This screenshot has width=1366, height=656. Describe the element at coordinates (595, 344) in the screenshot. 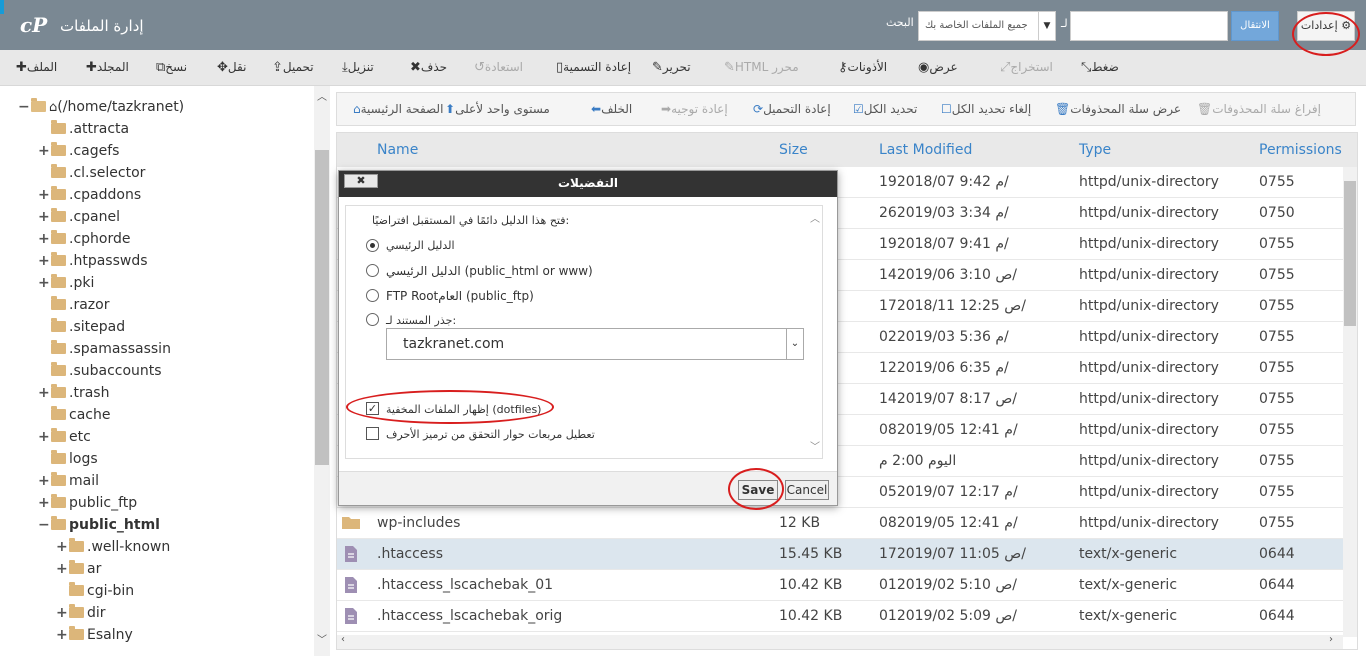

I see `domain-select: tazkranet.com ⌄` at that location.